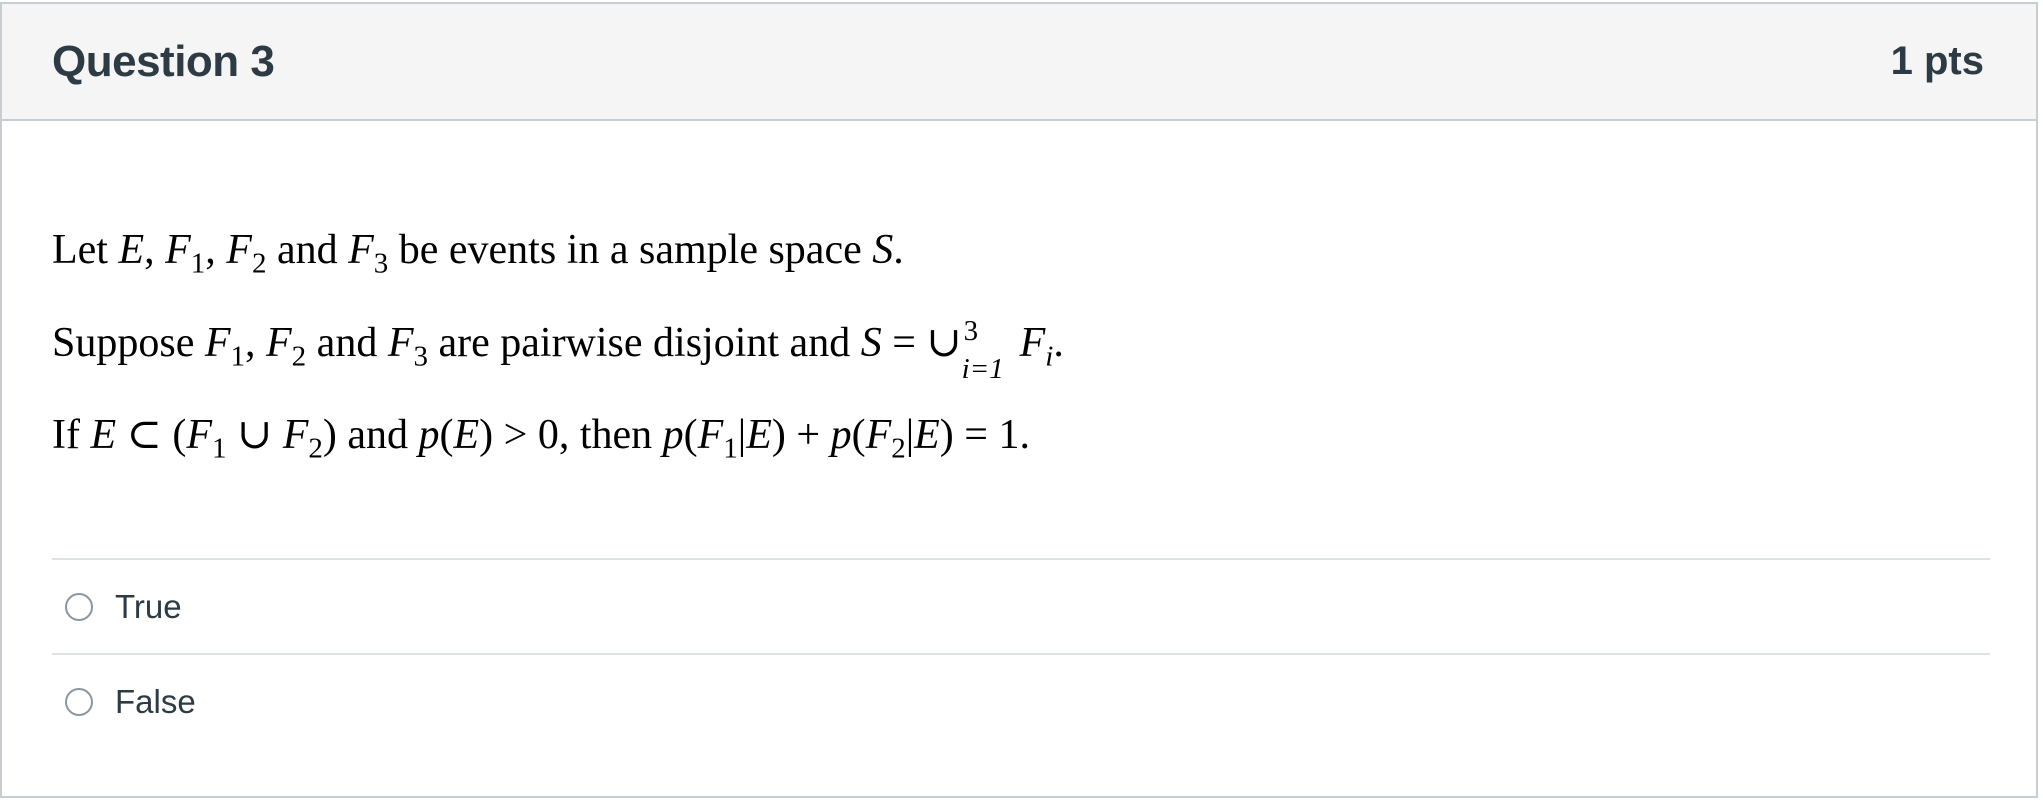  What do you see at coordinates (79, 606) in the screenshot?
I see `radio-button-true` at bounding box center [79, 606].